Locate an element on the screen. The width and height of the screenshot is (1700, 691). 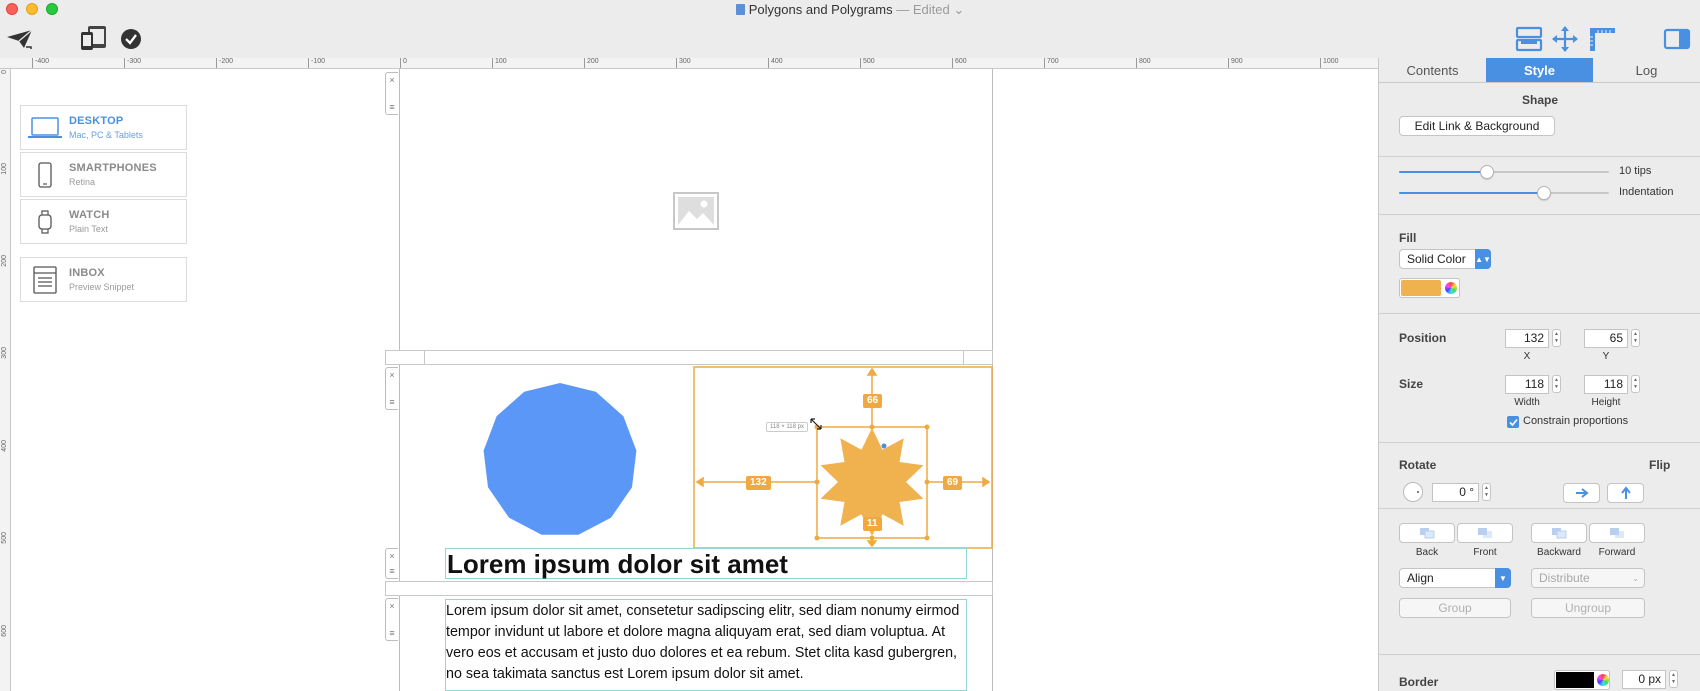
align-select: Align ▼ is located at coordinates (1455, 578).